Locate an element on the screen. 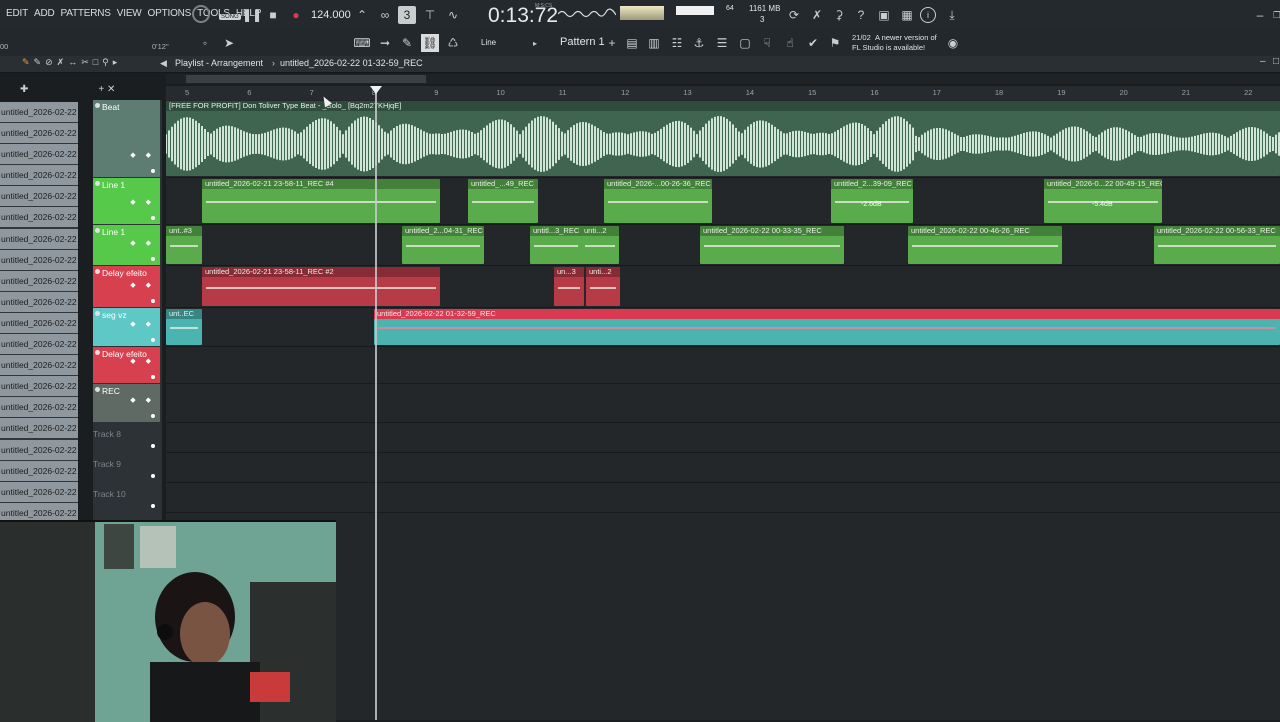 The width and height of the screenshot is (1280, 722). tempo-display: 124.000 is located at coordinates (331, 15).